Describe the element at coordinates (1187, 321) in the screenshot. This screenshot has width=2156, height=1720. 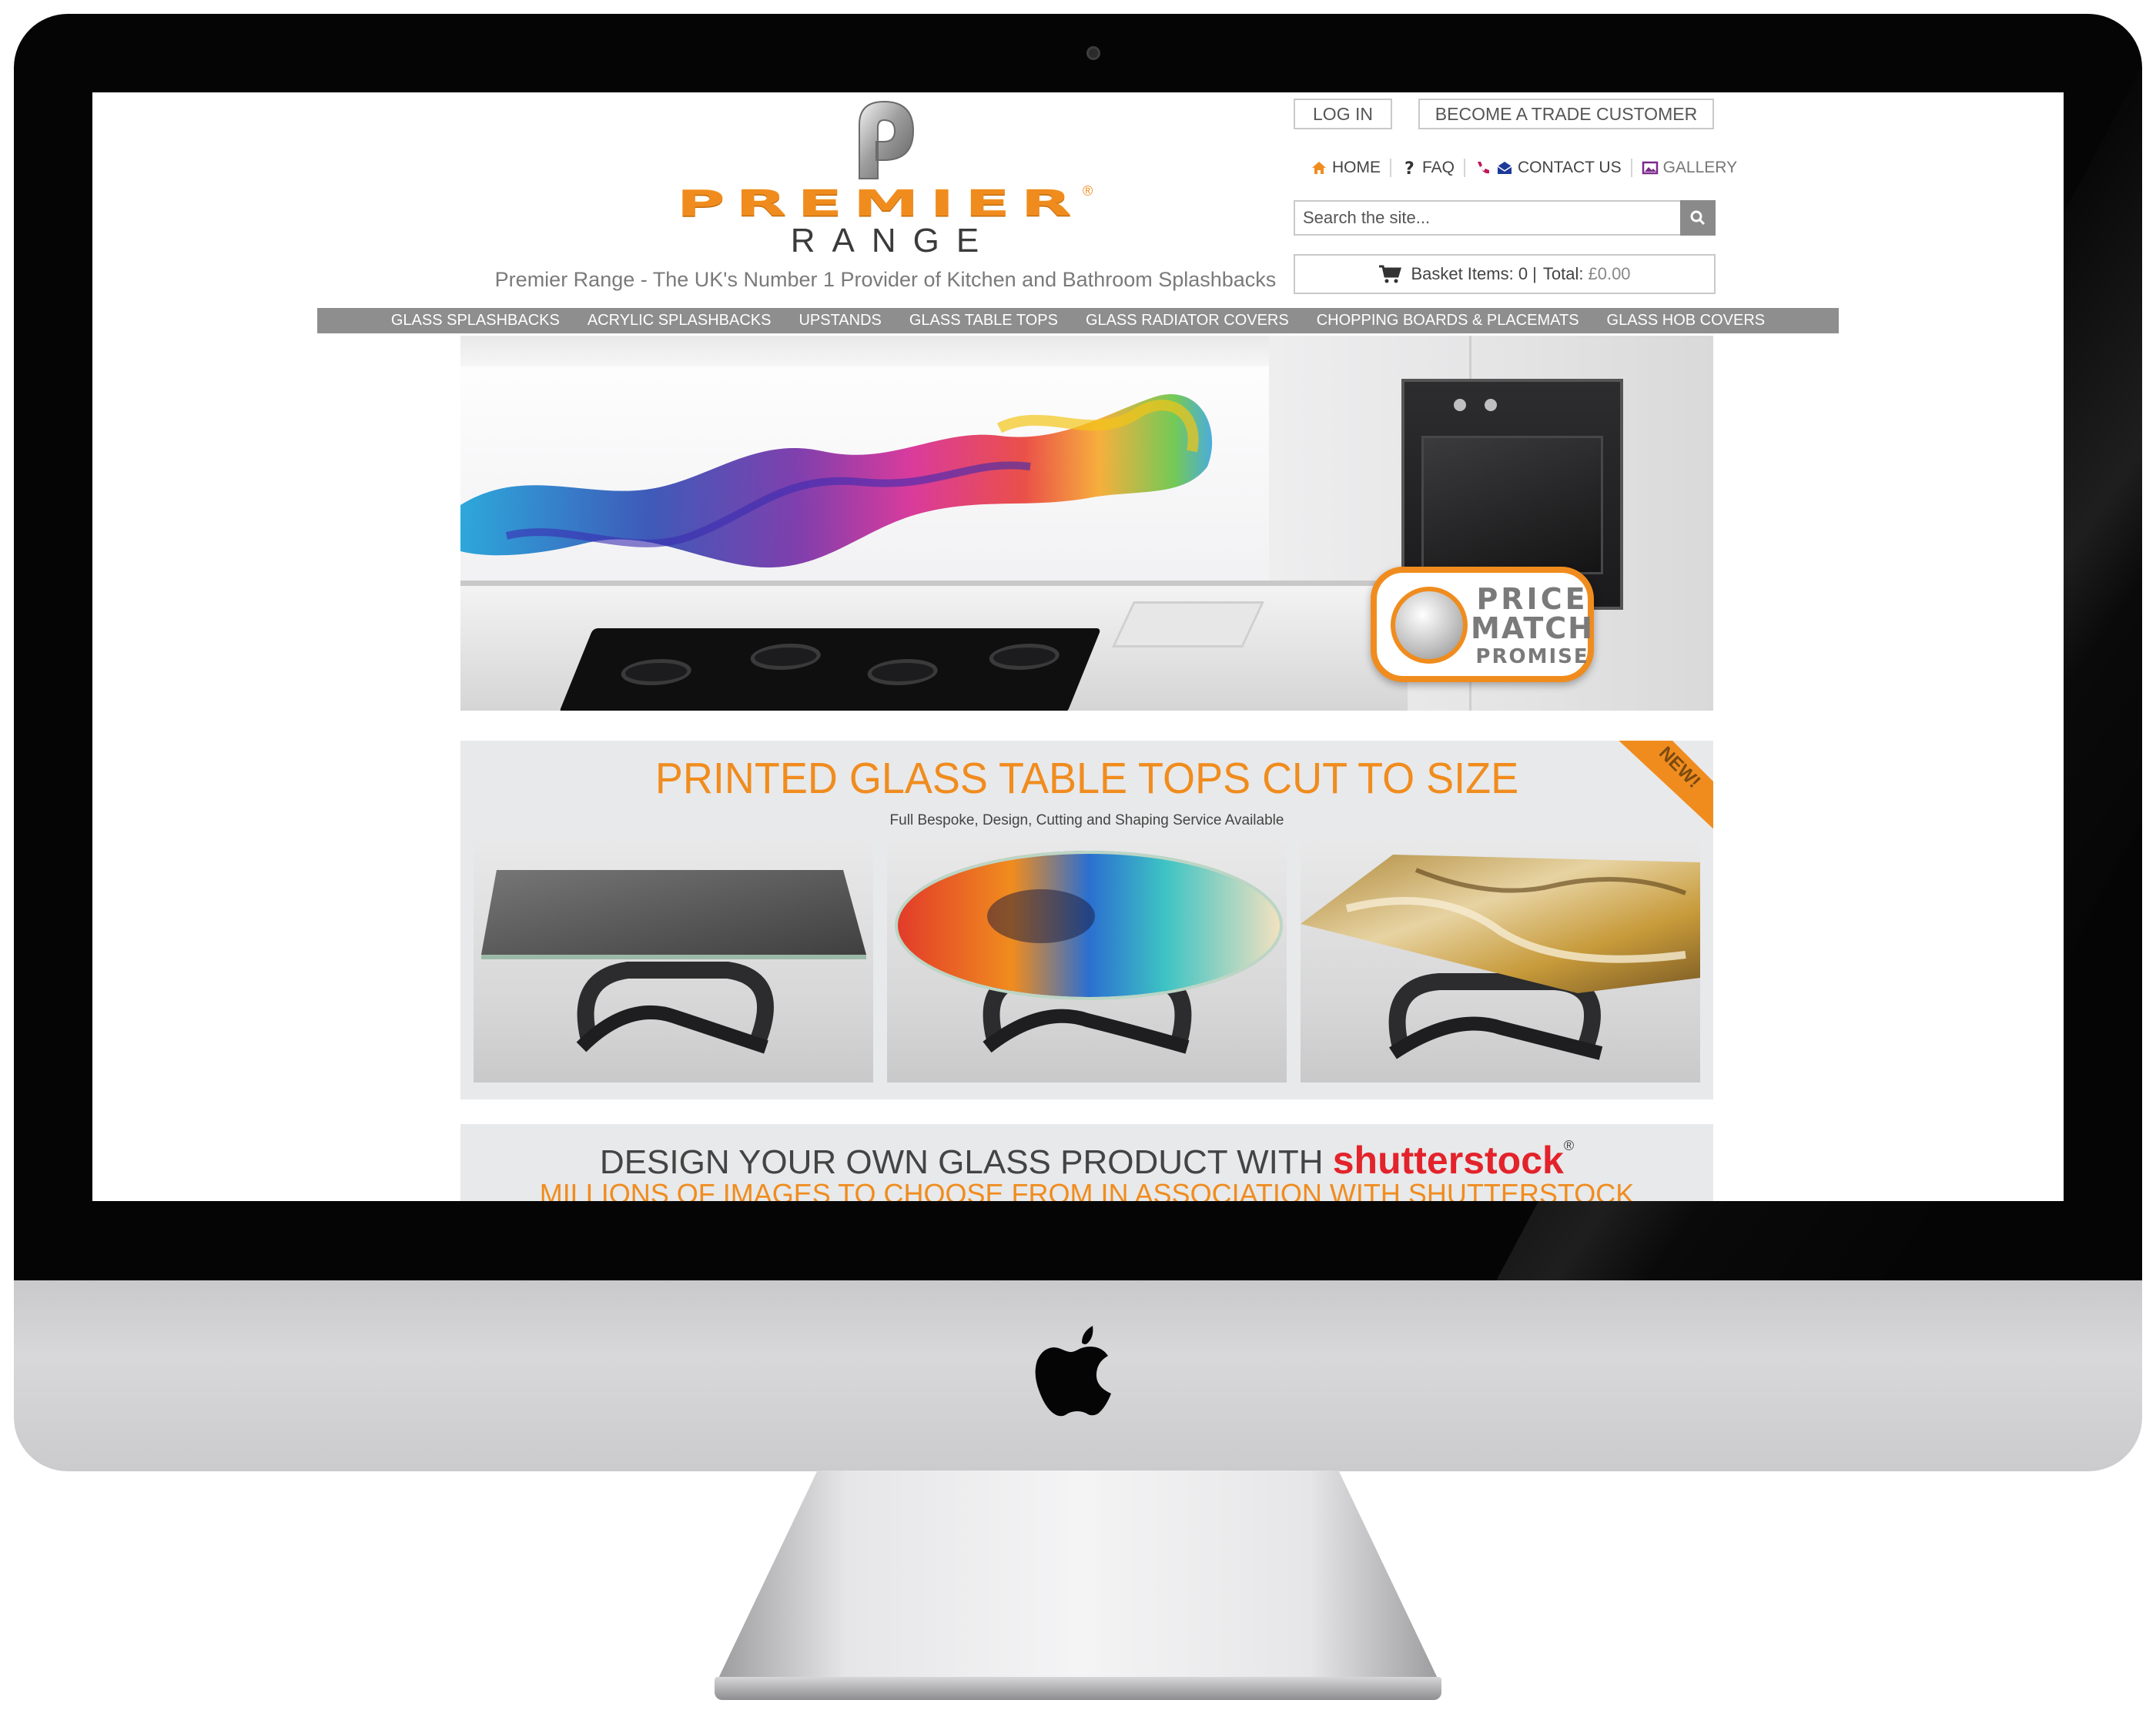
I see `nav-glass-radiator-covers: GLASS RADIATOR COVERS` at that location.